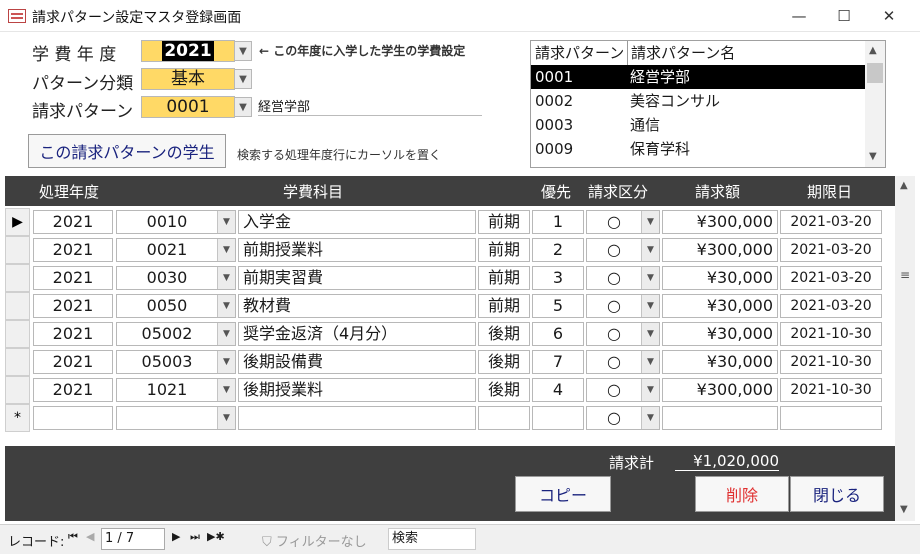 Image resolution: width=920 pixels, height=554 pixels. Describe the element at coordinates (742, 494) in the screenshot. I see `delete-button: 削除` at that location.